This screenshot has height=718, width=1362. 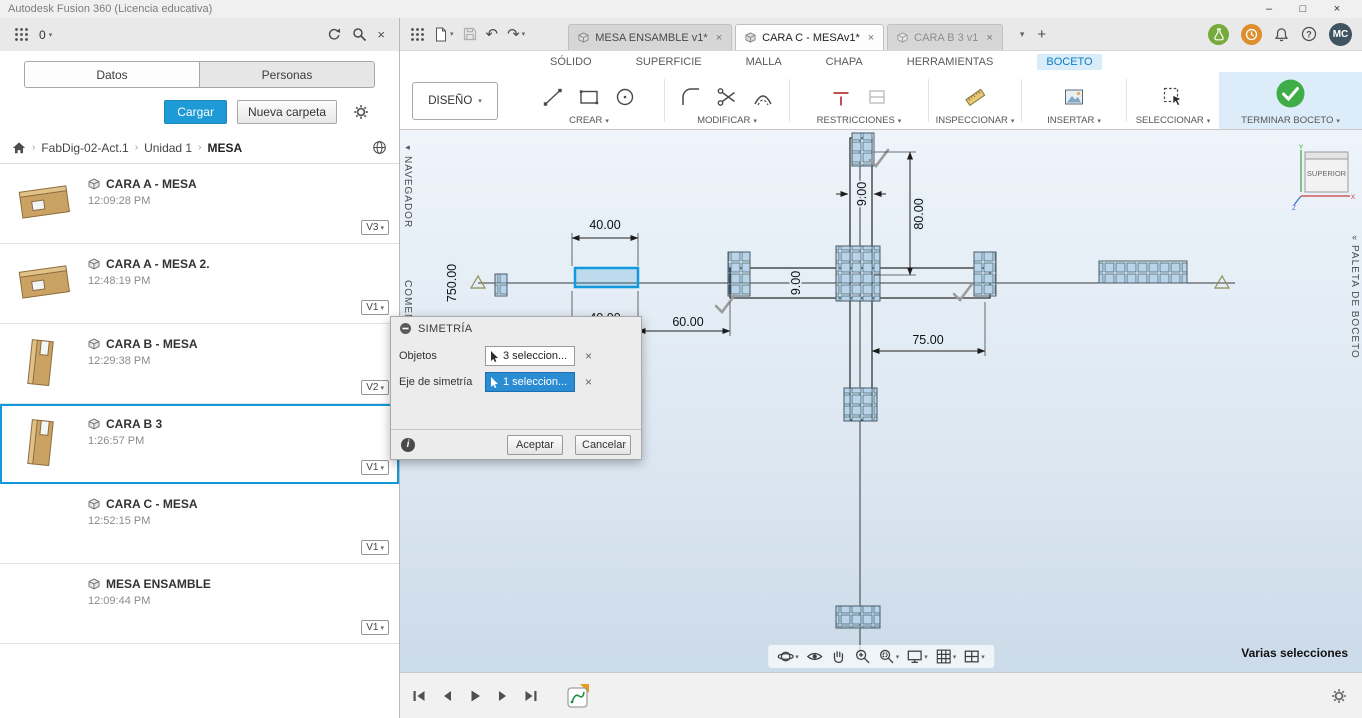 What do you see at coordinates (199, 604) in the screenshot?
I see `list-item: MESA ENSAMBLE 12:09:44 PM V1 ▾` at bounding box center [199, 604].